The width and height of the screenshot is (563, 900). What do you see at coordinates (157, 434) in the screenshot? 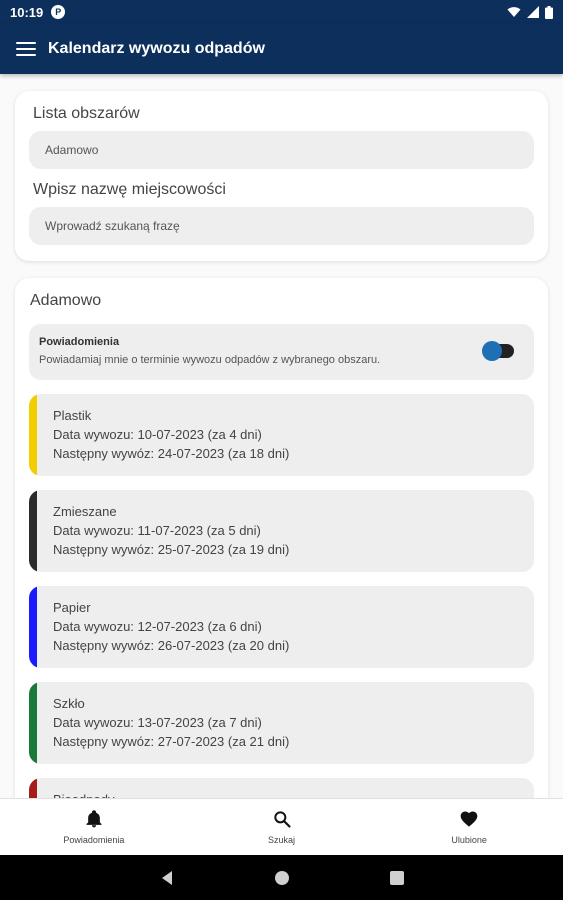
I see `pickup-date: Data wywozu: 10-07-2023 (za 4 dni)` at bounding box center [157, 434].